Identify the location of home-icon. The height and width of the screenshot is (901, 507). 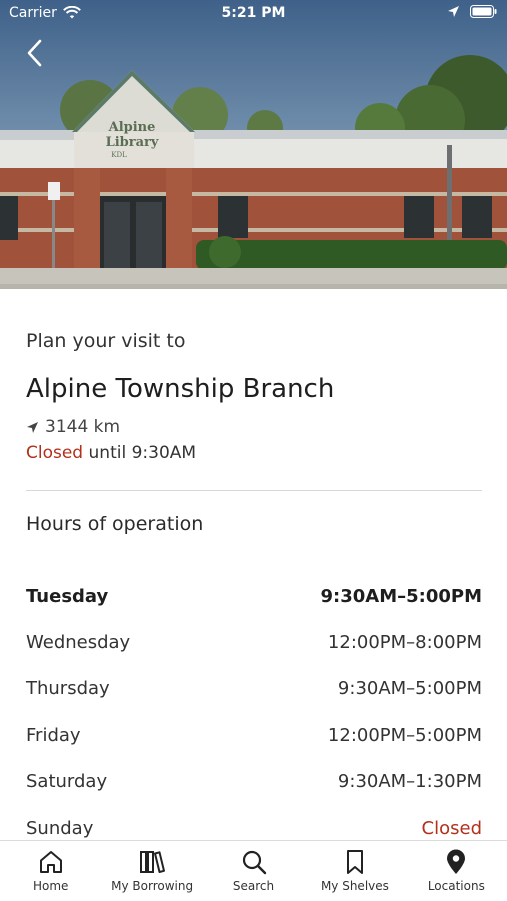
(50, 862).